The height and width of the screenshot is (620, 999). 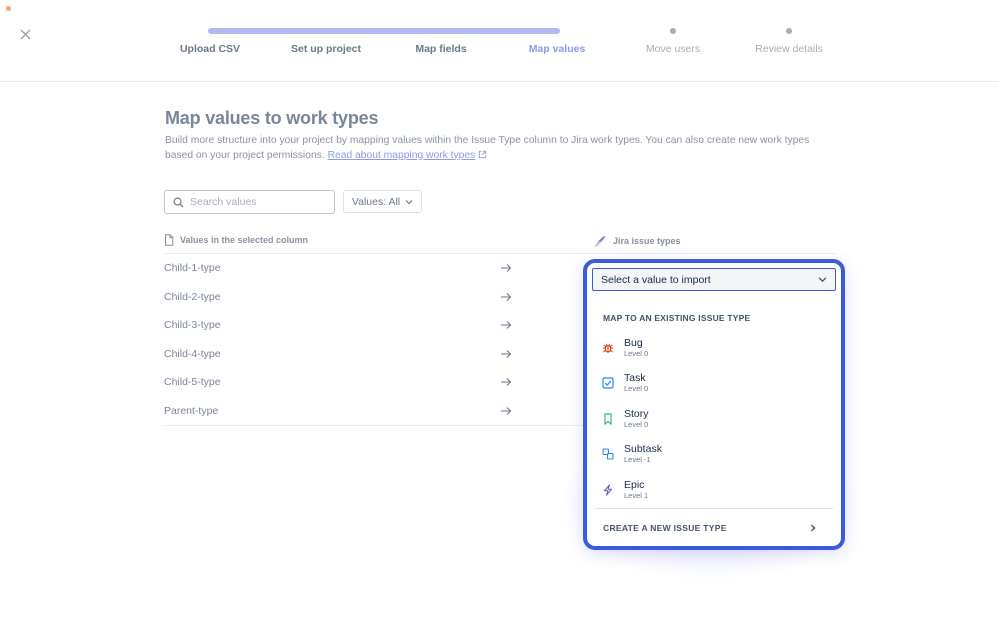 I want to click on value-label: Child-1-type, so click(x=192, y=268).